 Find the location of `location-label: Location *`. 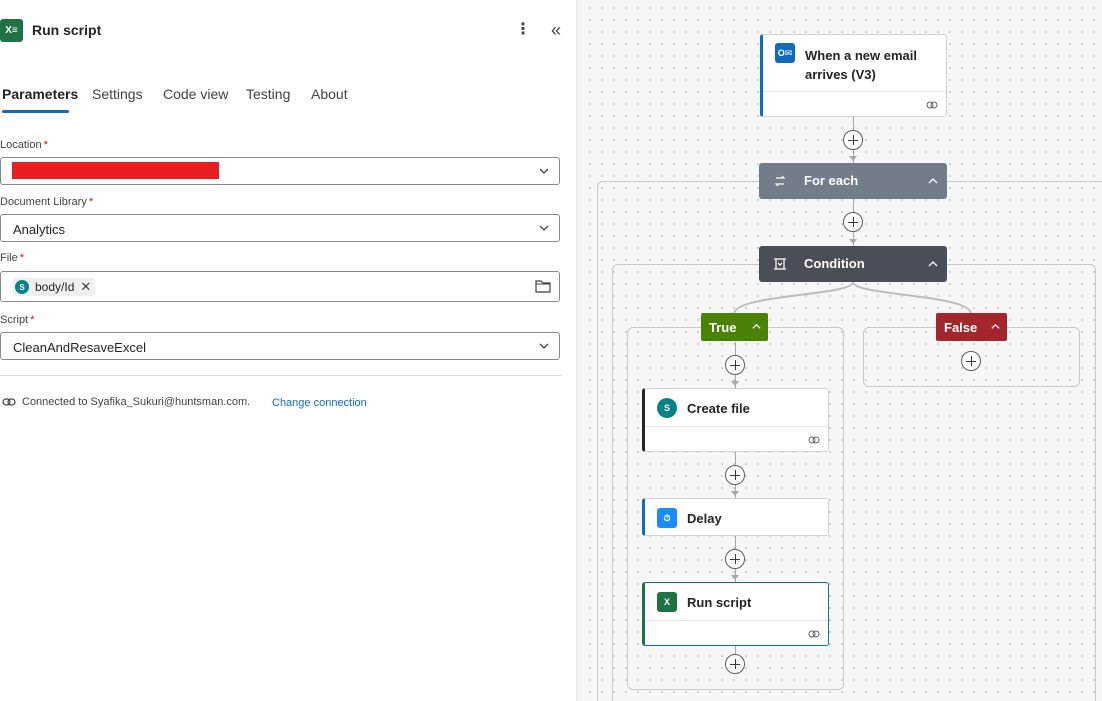

location-label: Location * is located at coordinates (24, 145).